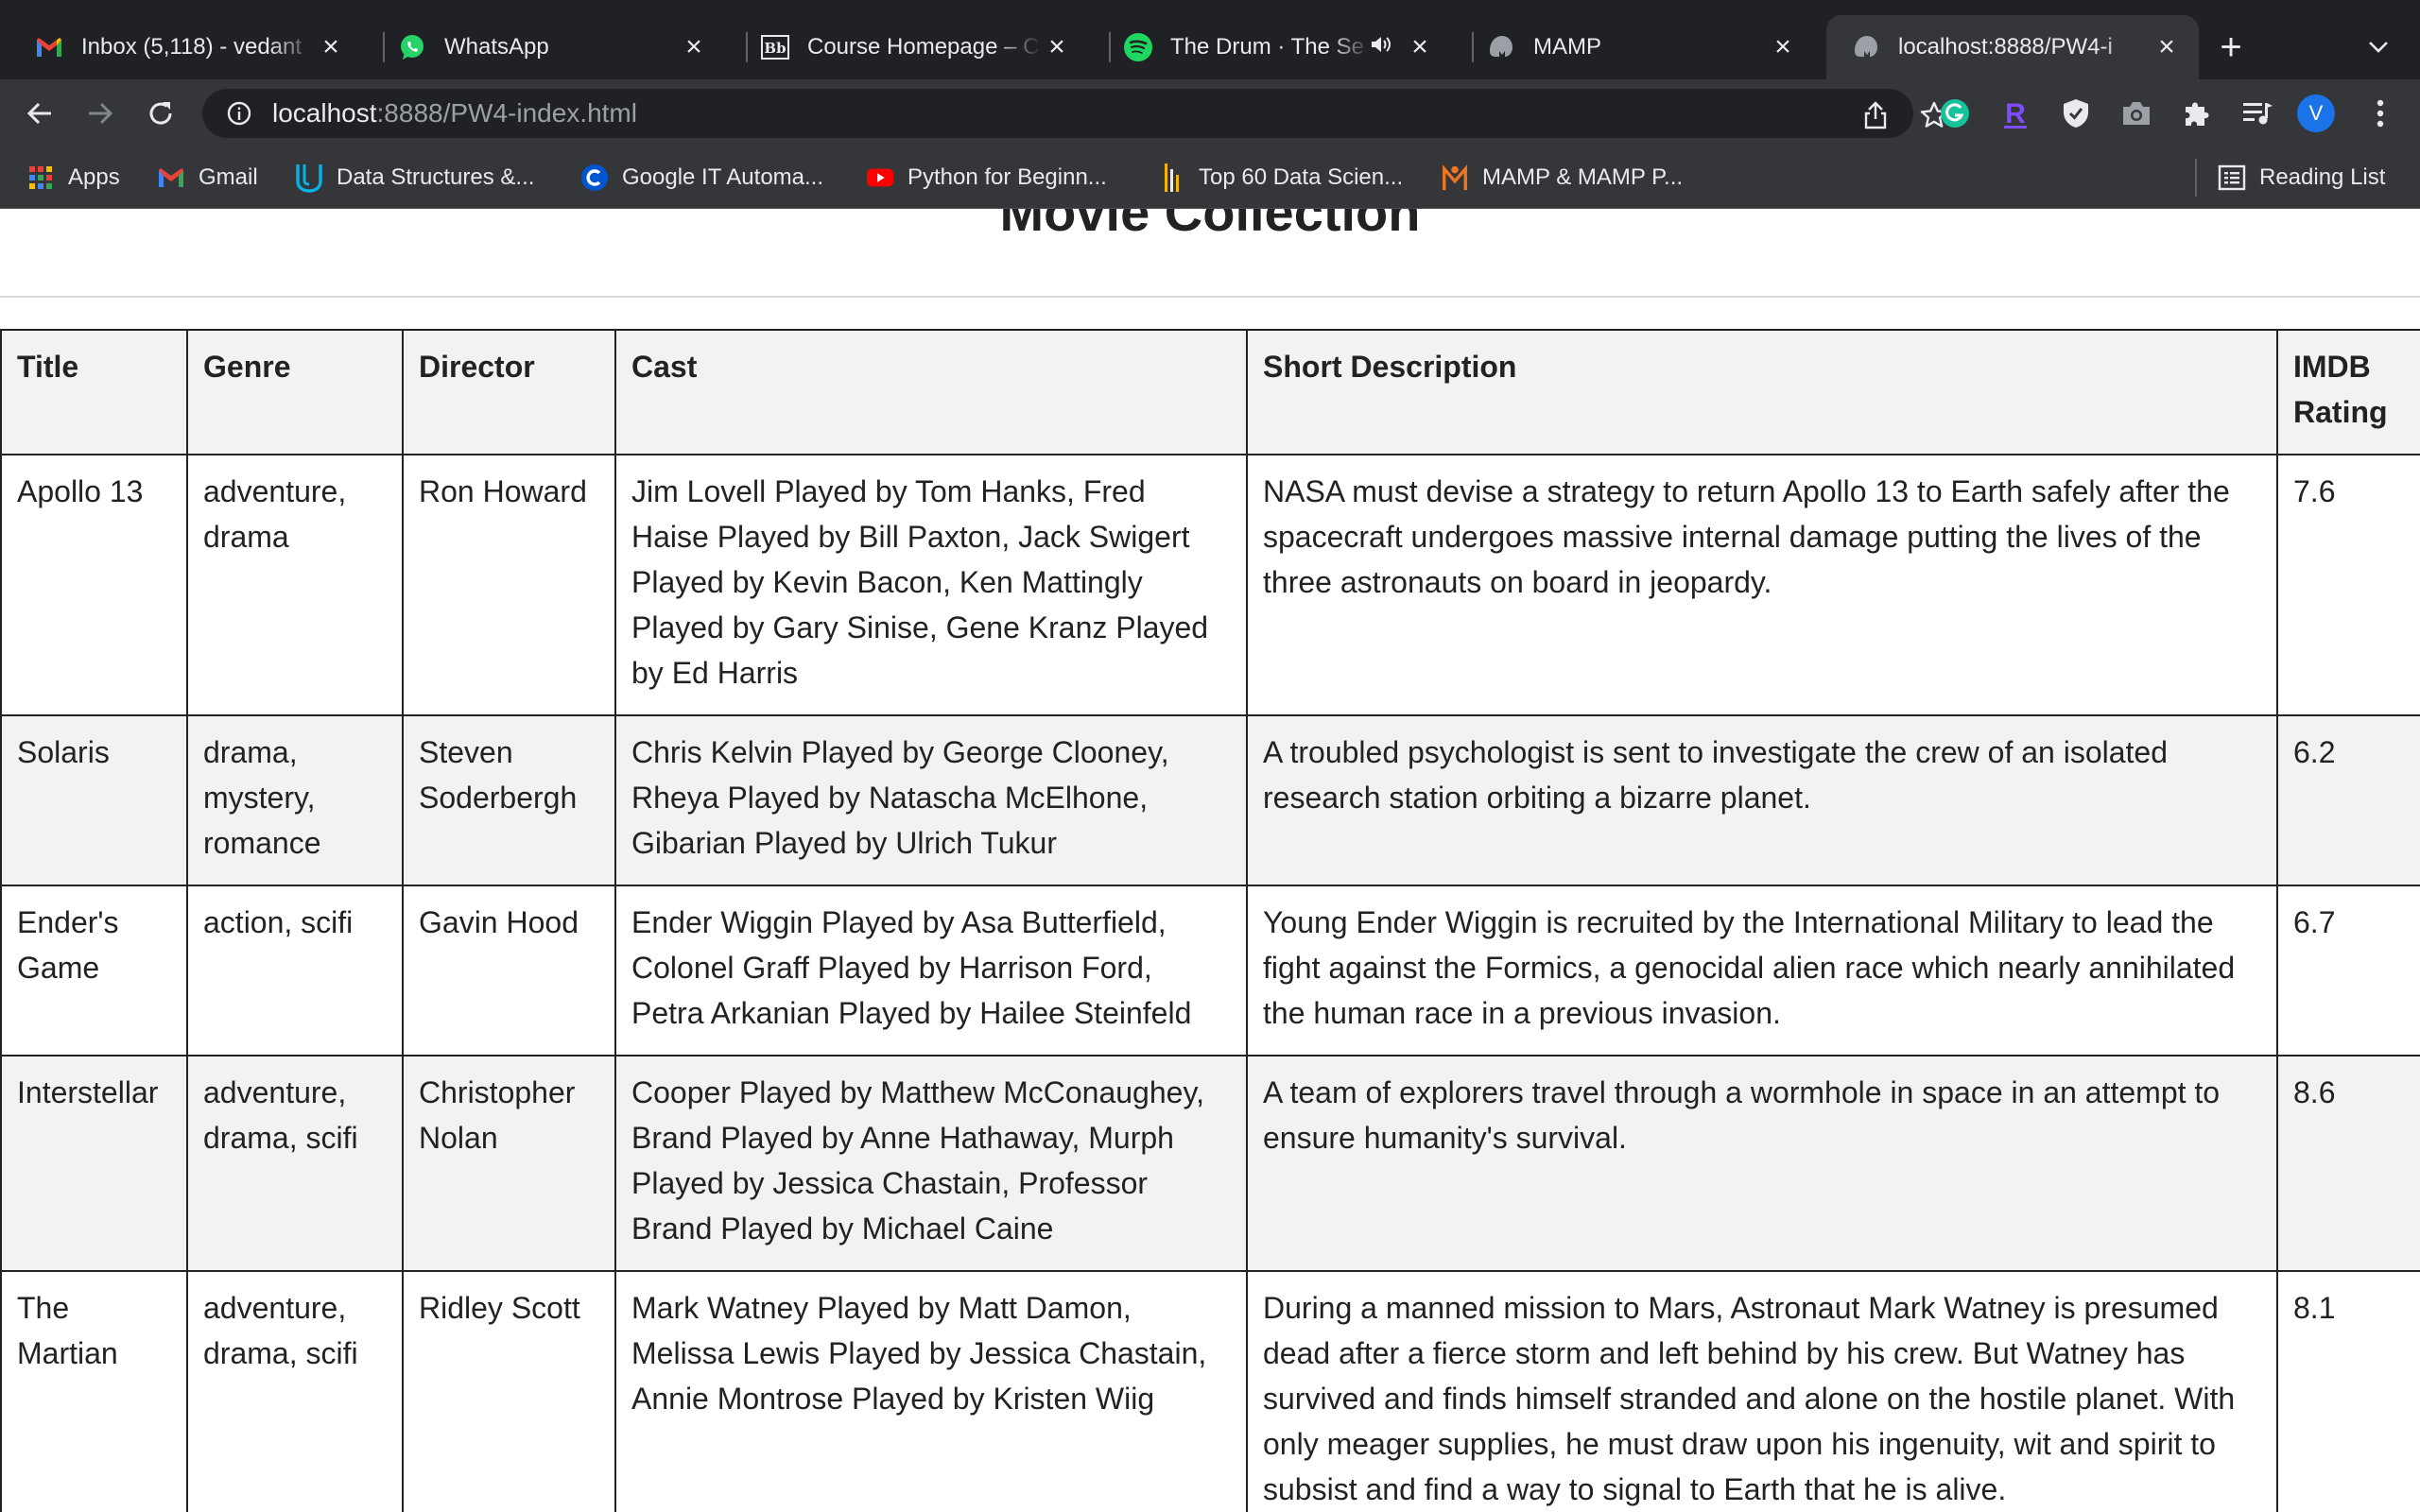  What do you see at coordinates (309, 178) in the screenshot?
I see `udacity-icon` at bounding box center [309, 178].